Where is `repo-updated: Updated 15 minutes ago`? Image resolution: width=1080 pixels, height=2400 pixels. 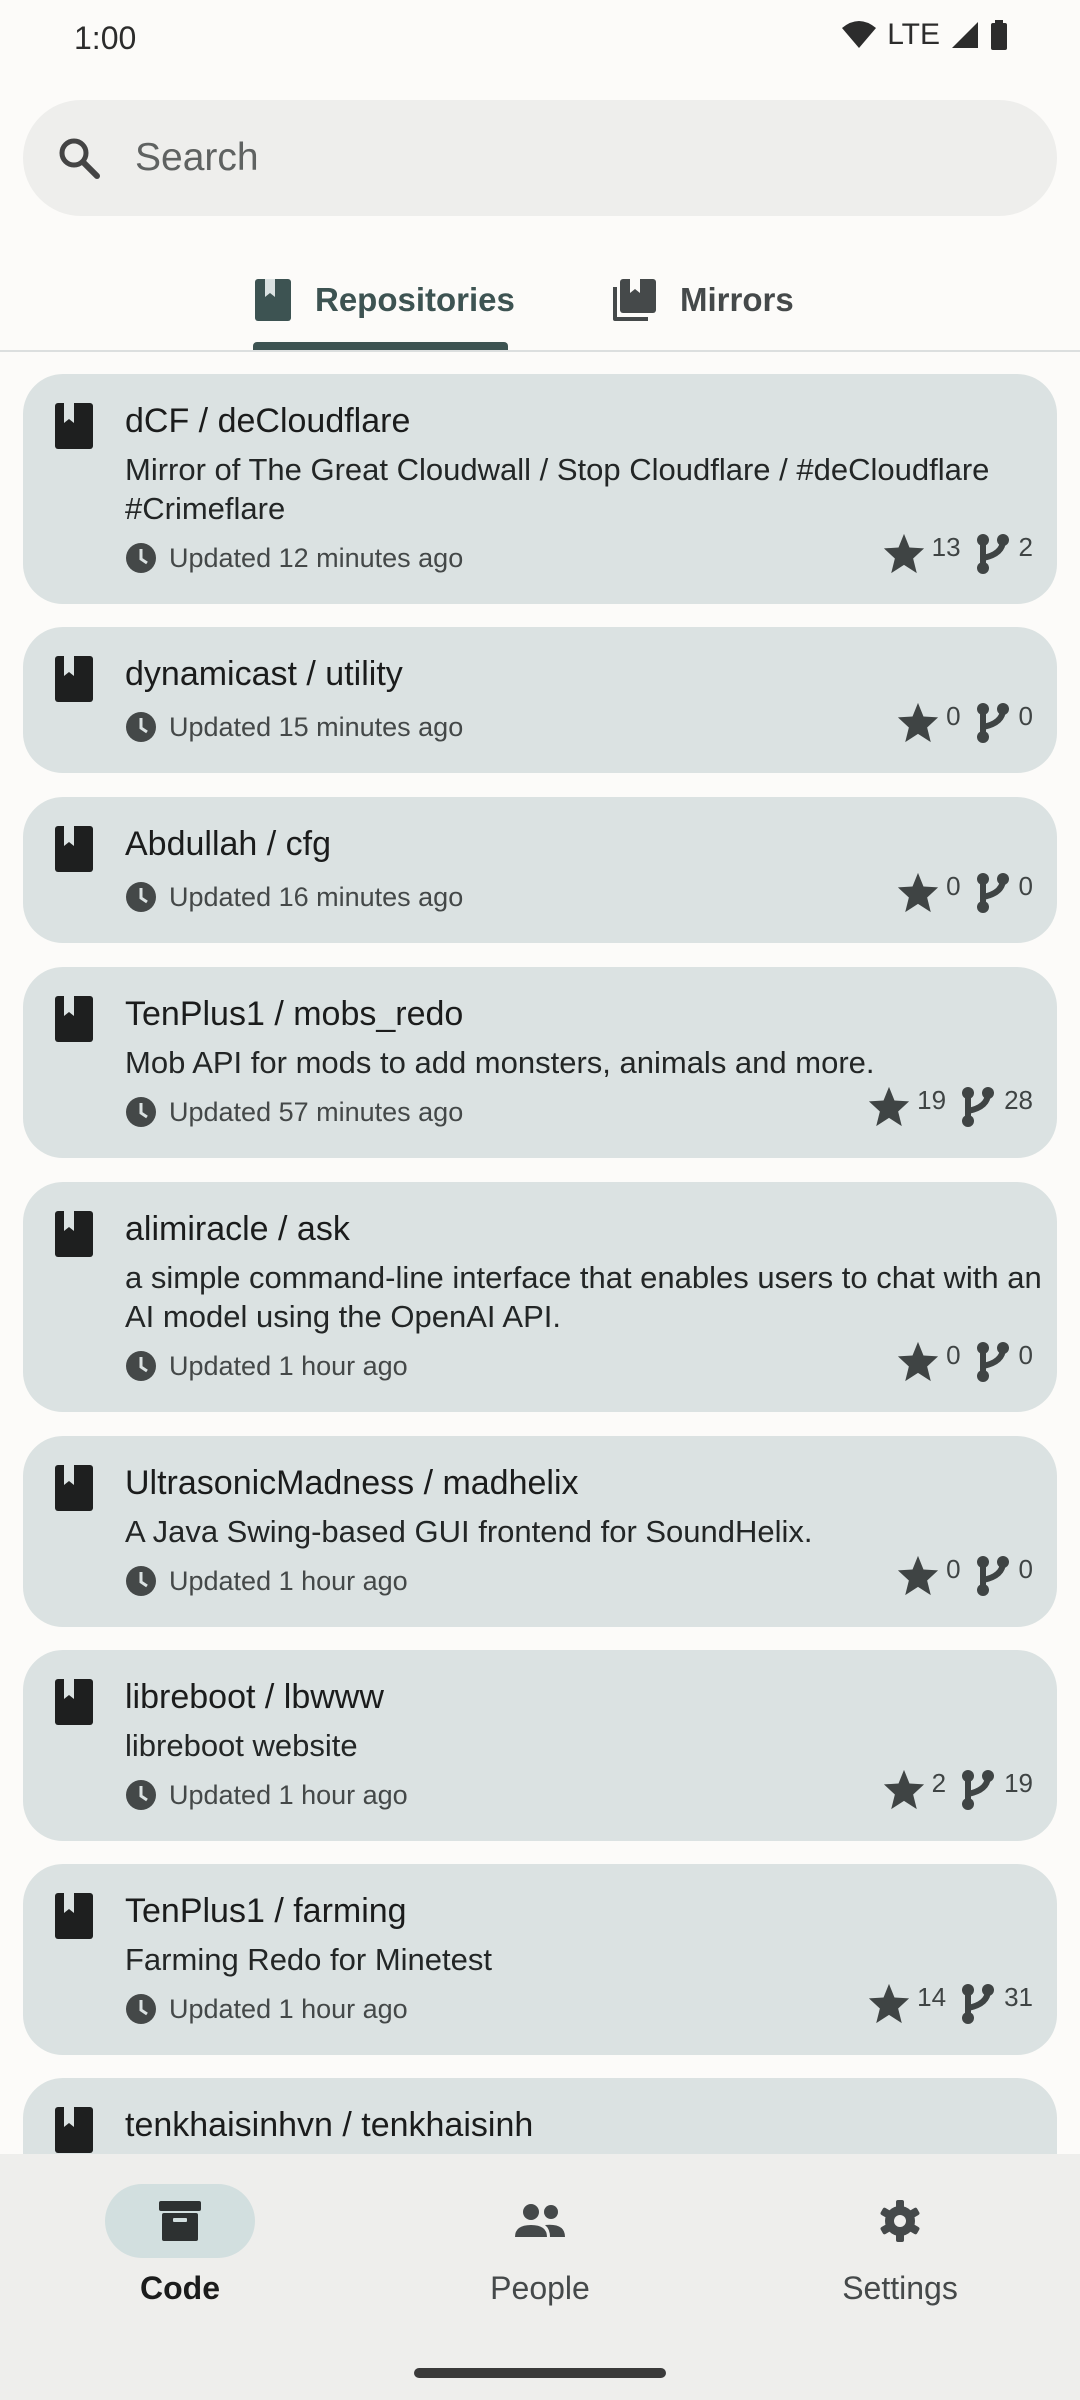
repo-updated: Updated 15 minutes ago is located at coordinates (294, 727).